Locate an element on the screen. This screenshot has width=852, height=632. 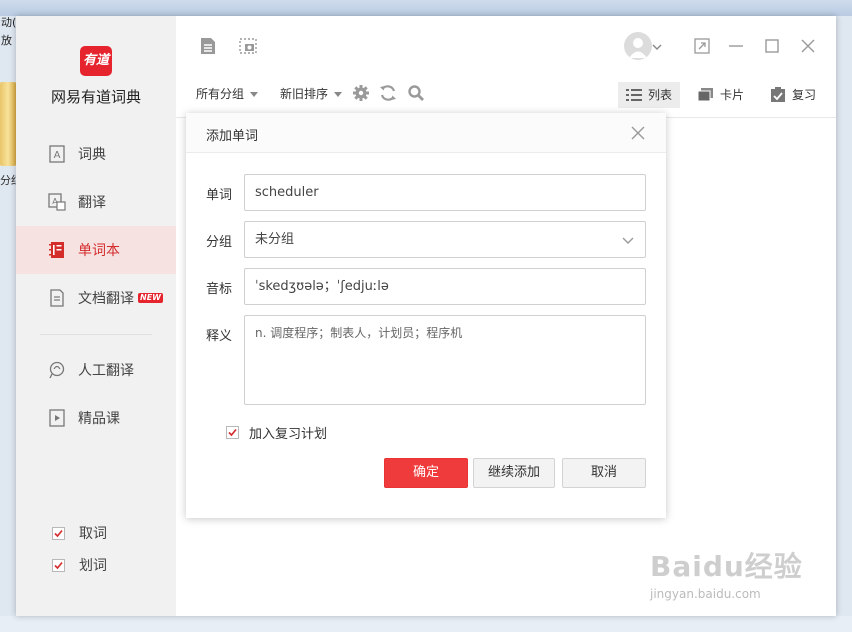
sync-icon is located at coordinates (388, 93).